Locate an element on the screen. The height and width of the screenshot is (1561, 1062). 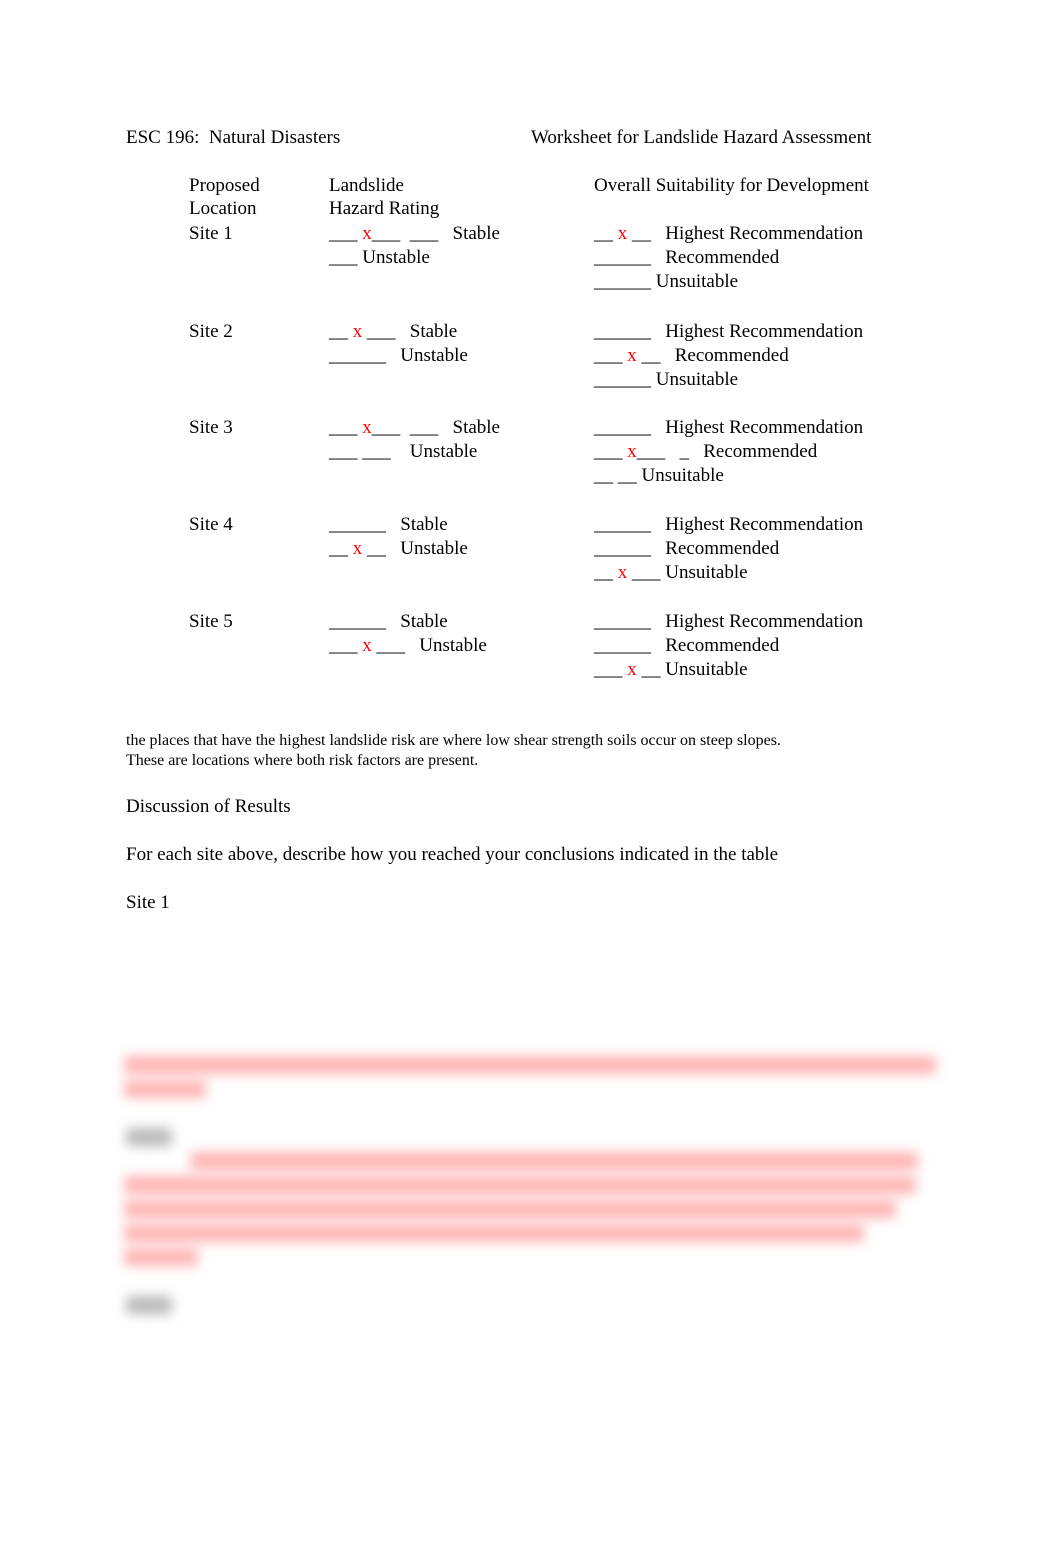
option-text: ___ ___ Unstable is located at coordinates (403, 451).